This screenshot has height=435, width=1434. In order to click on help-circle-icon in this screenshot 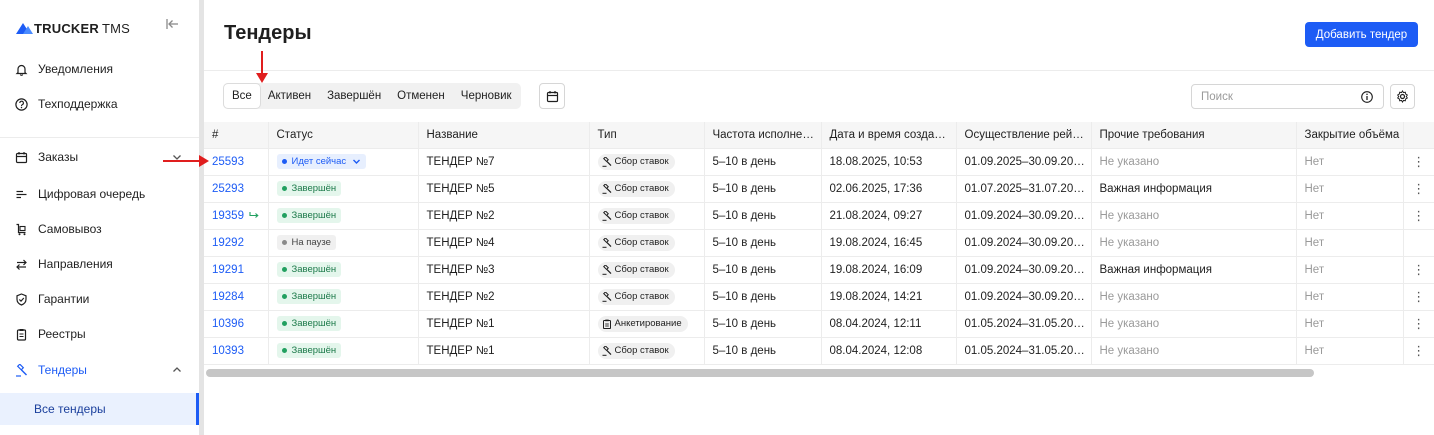, I will do `click(21, 104)`.